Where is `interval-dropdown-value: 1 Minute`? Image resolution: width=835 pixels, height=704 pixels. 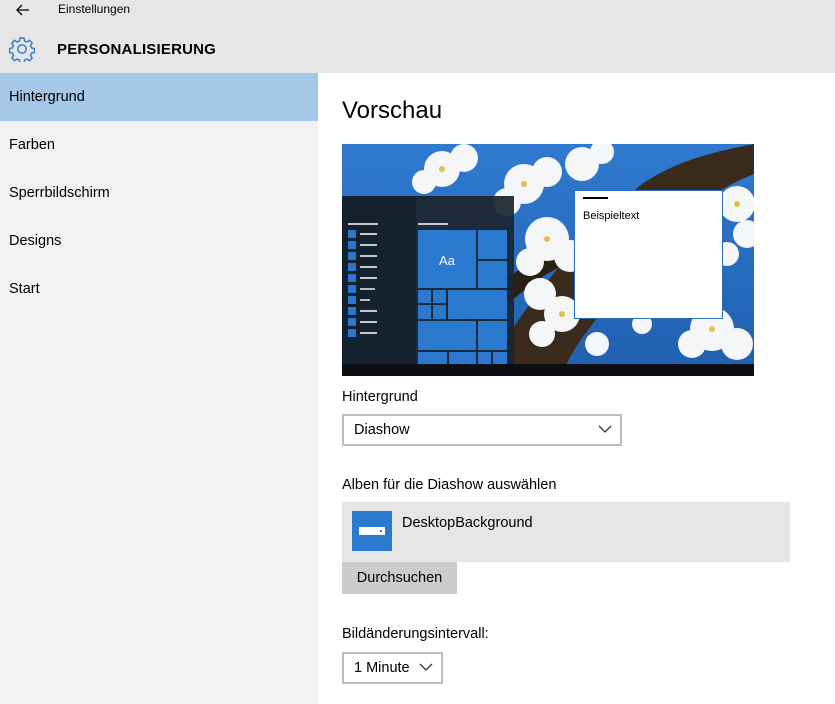 interval-dropdown-value: 1 Minute is located at coordinates (382, 668).